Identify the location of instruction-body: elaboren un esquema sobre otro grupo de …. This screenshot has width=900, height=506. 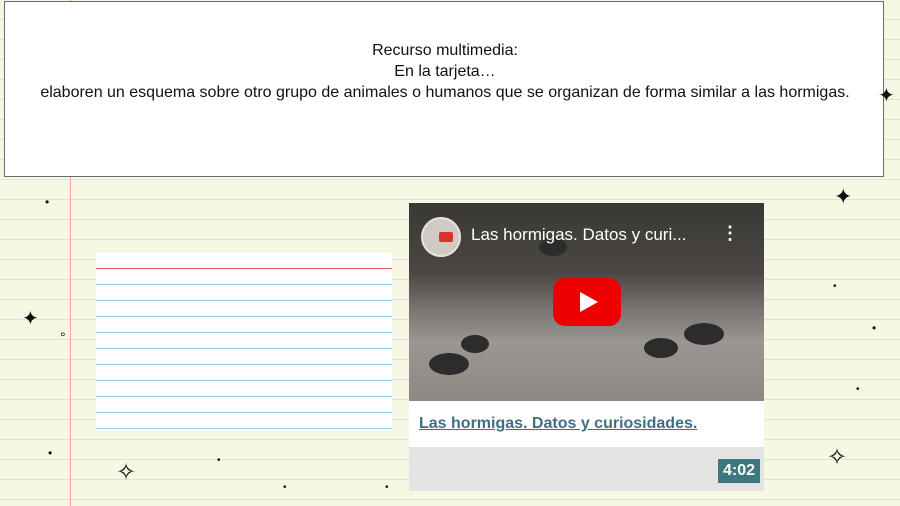
(445, 92).